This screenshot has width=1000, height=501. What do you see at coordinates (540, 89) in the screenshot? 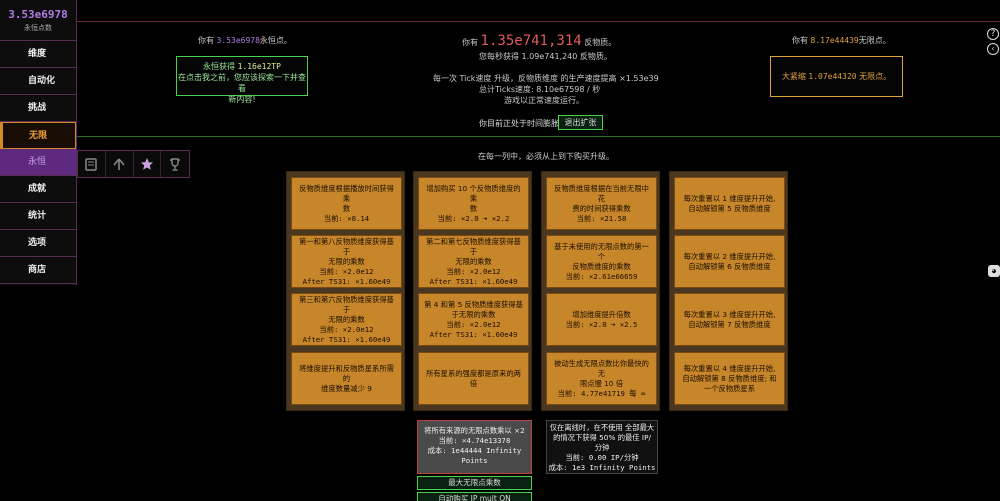
I see `total-tickspeed: 总计Ticks速度: 8.10e67598 / 秒` at bounding box center [540, 89].